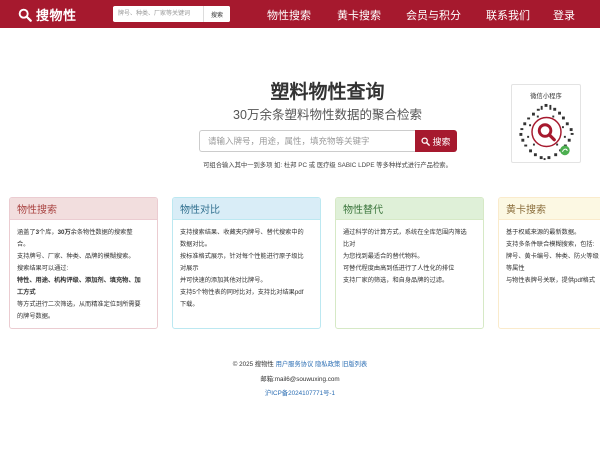 Image resolution: width=600 pixels, height=450 pixels. What do you see at coordinates (76, 256) in the screenshot?
I see `card-text: 支持牌号、厂家、种类、品牌的模糊搜索。` at bounding box center [76, 256].